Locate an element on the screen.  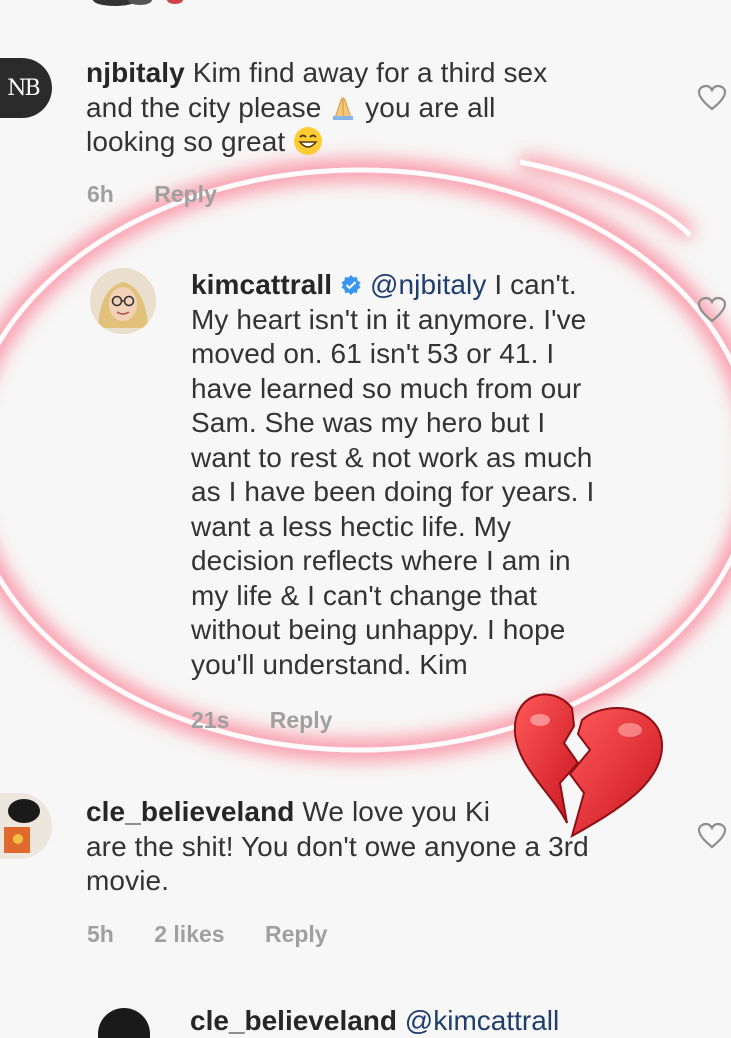
comment-meta: 5h 2 likes Reply is located at coordinates (224, 934).